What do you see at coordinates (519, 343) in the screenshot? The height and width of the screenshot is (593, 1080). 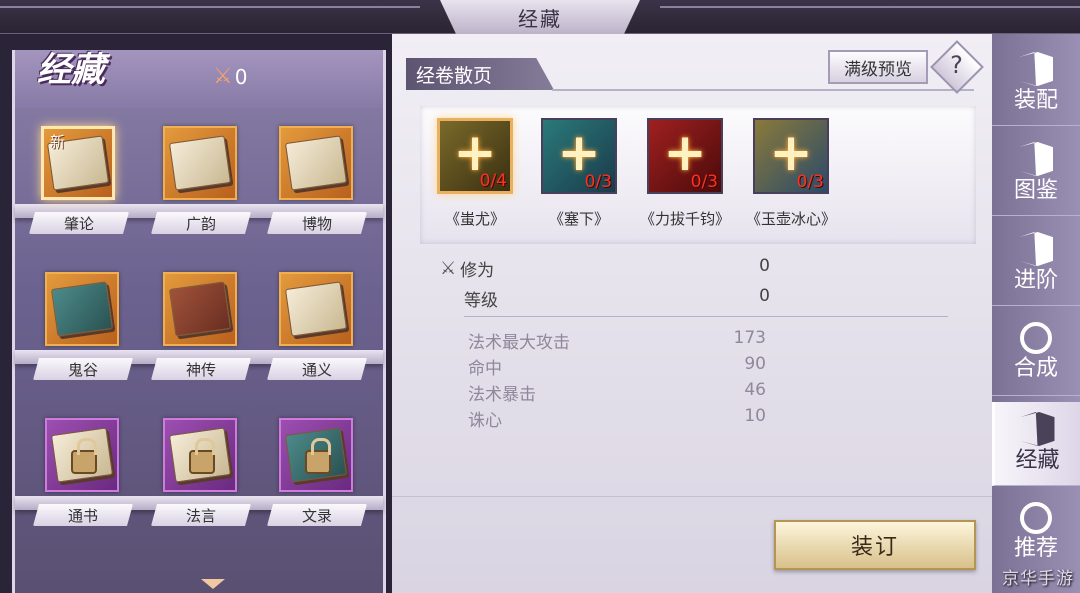 I see `attr-label: 法术最大攻击` at bounding box center [519, 343].